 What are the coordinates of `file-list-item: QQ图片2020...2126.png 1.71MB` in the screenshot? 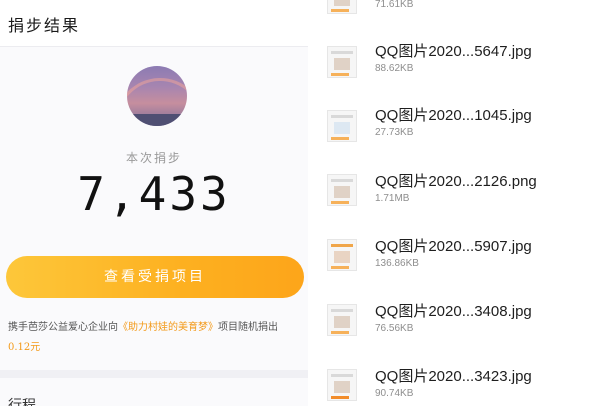 It's located at (454, 192).